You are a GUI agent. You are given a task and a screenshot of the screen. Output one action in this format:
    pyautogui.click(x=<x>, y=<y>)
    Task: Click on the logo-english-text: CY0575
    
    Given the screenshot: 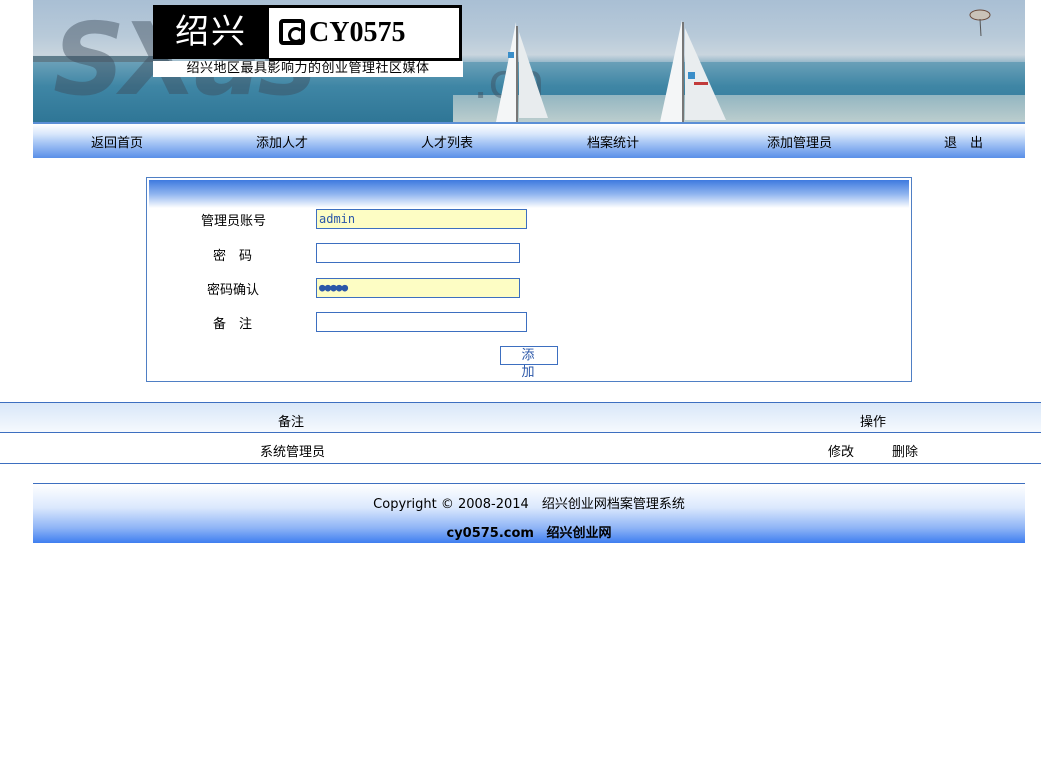 What is the action you would take?
    pyautogui.click(x=365, y=33)
    